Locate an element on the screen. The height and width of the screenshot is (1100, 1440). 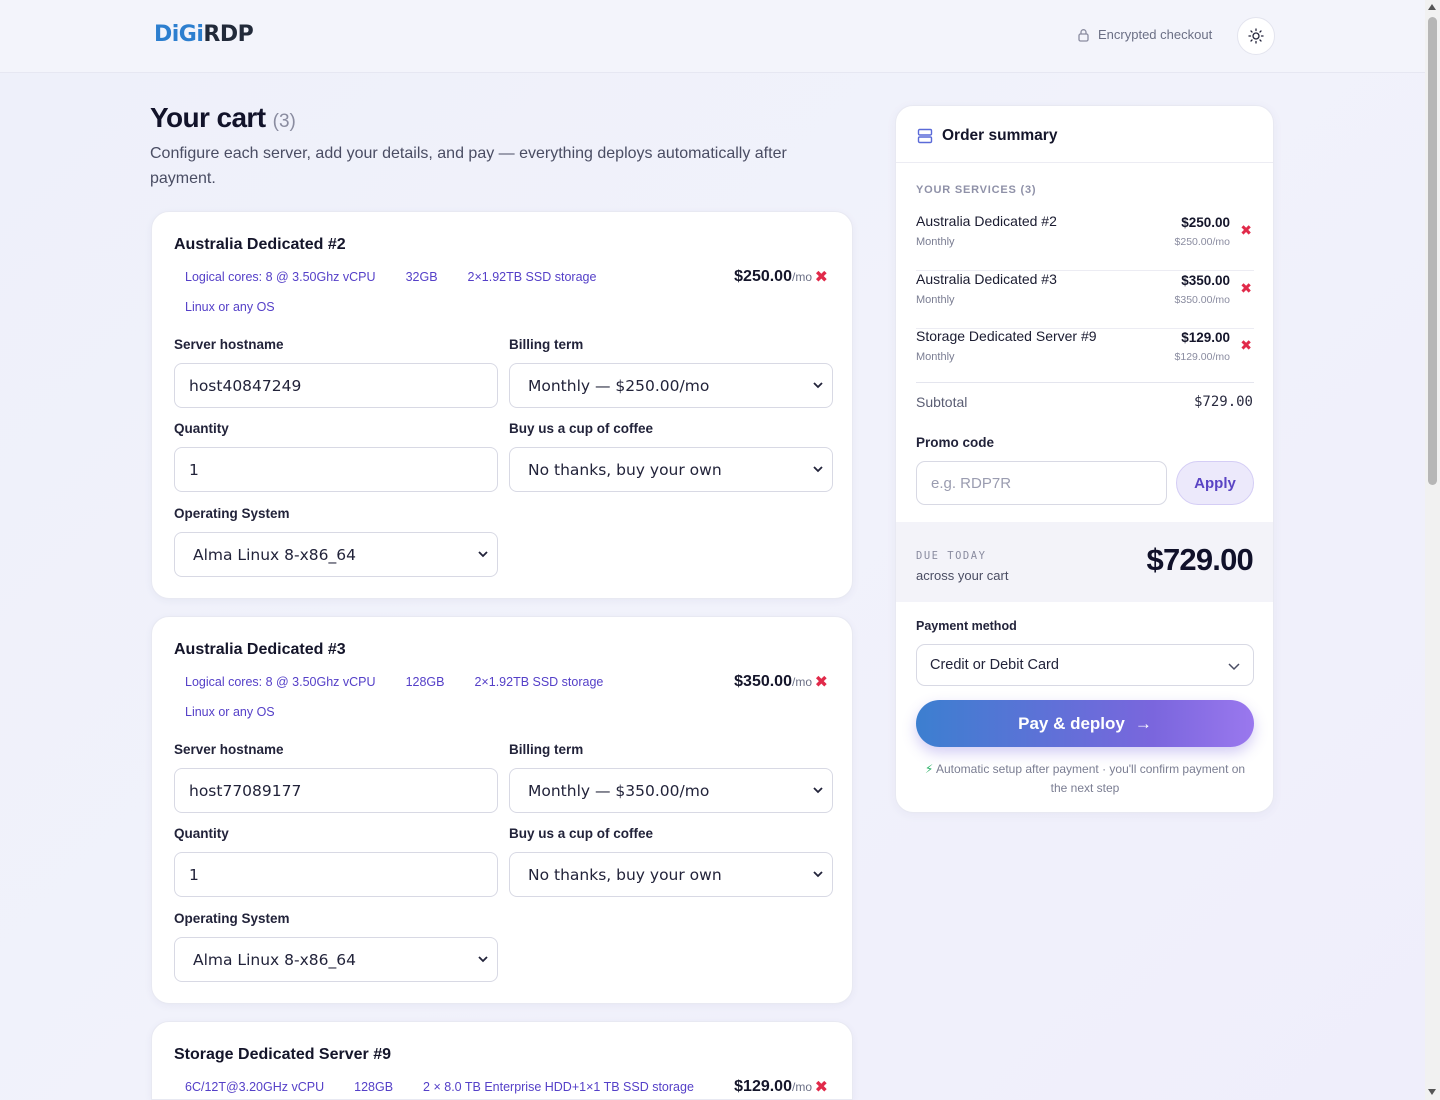
item-price: $350.00/mo is located at coordinates (773, 682).